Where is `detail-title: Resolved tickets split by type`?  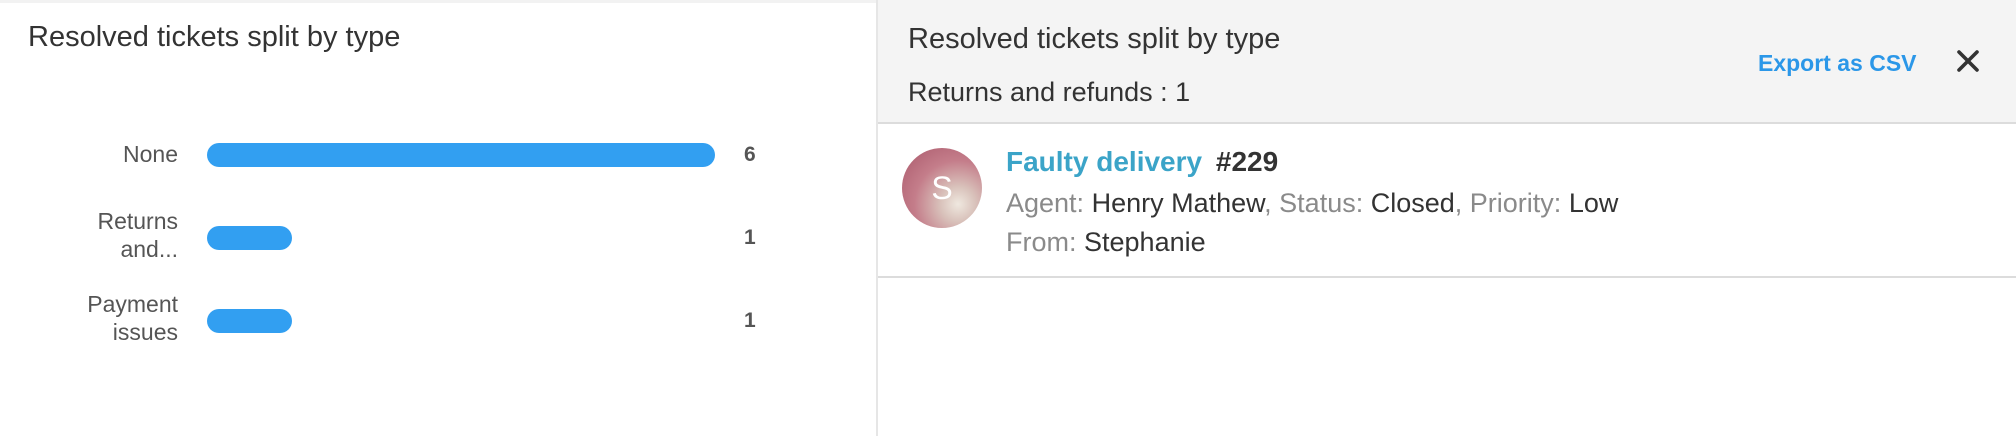 detail-title: Resolved tickets split by type is located at coordinates (1094, 39).